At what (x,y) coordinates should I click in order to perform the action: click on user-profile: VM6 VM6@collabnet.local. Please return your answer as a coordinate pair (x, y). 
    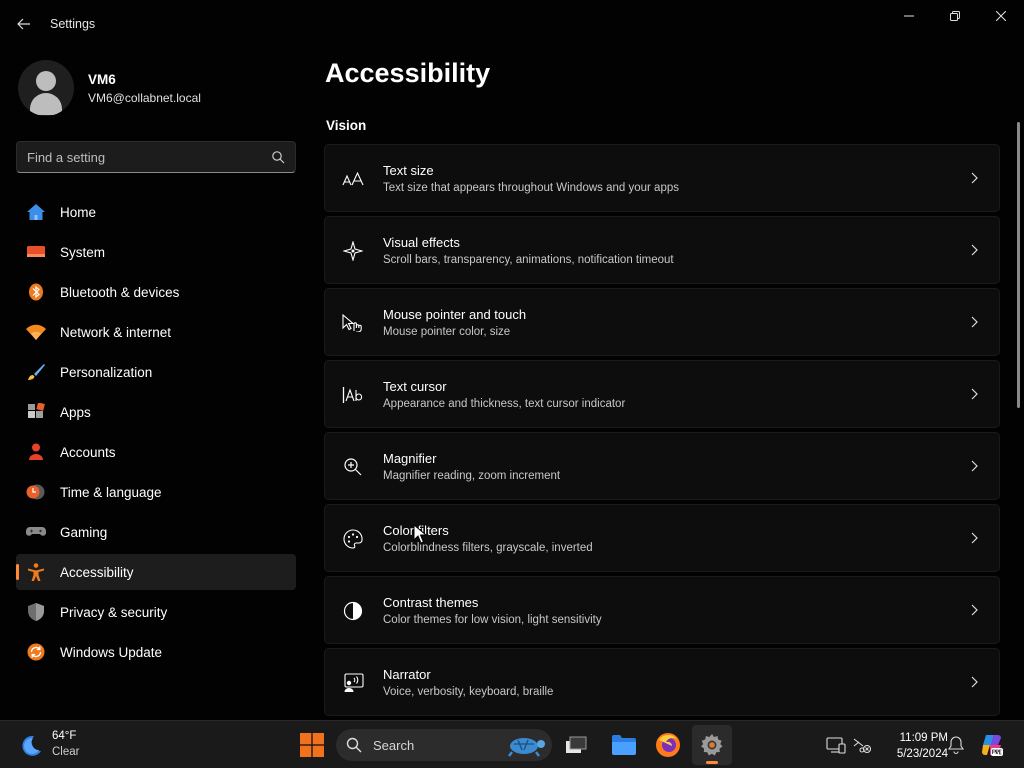
    Looking at the image, I should click on (158, 89).